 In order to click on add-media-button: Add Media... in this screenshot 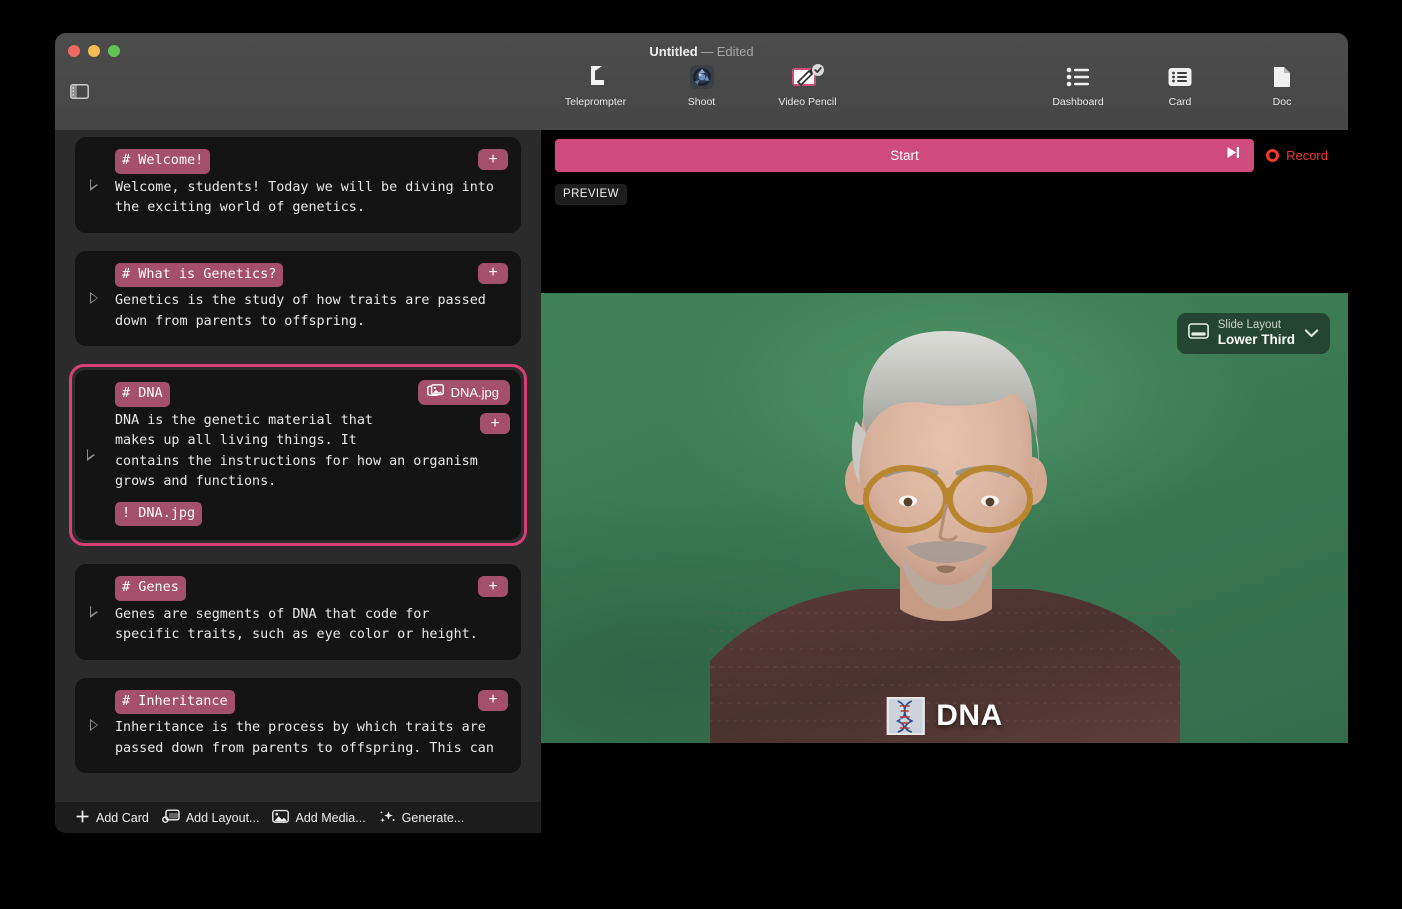, I will do `click(322, 818)`.